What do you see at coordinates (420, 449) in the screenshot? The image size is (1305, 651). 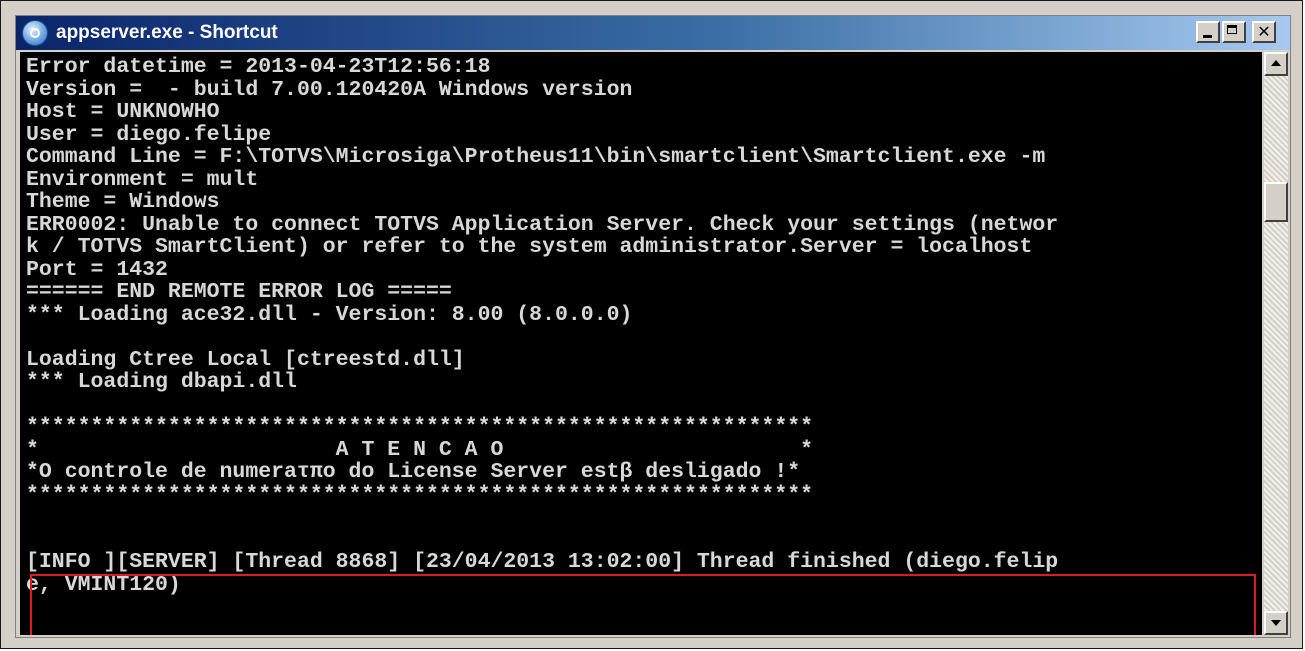 I see `console-line: * A T E N C A O *` at bounding box center [420, 449].